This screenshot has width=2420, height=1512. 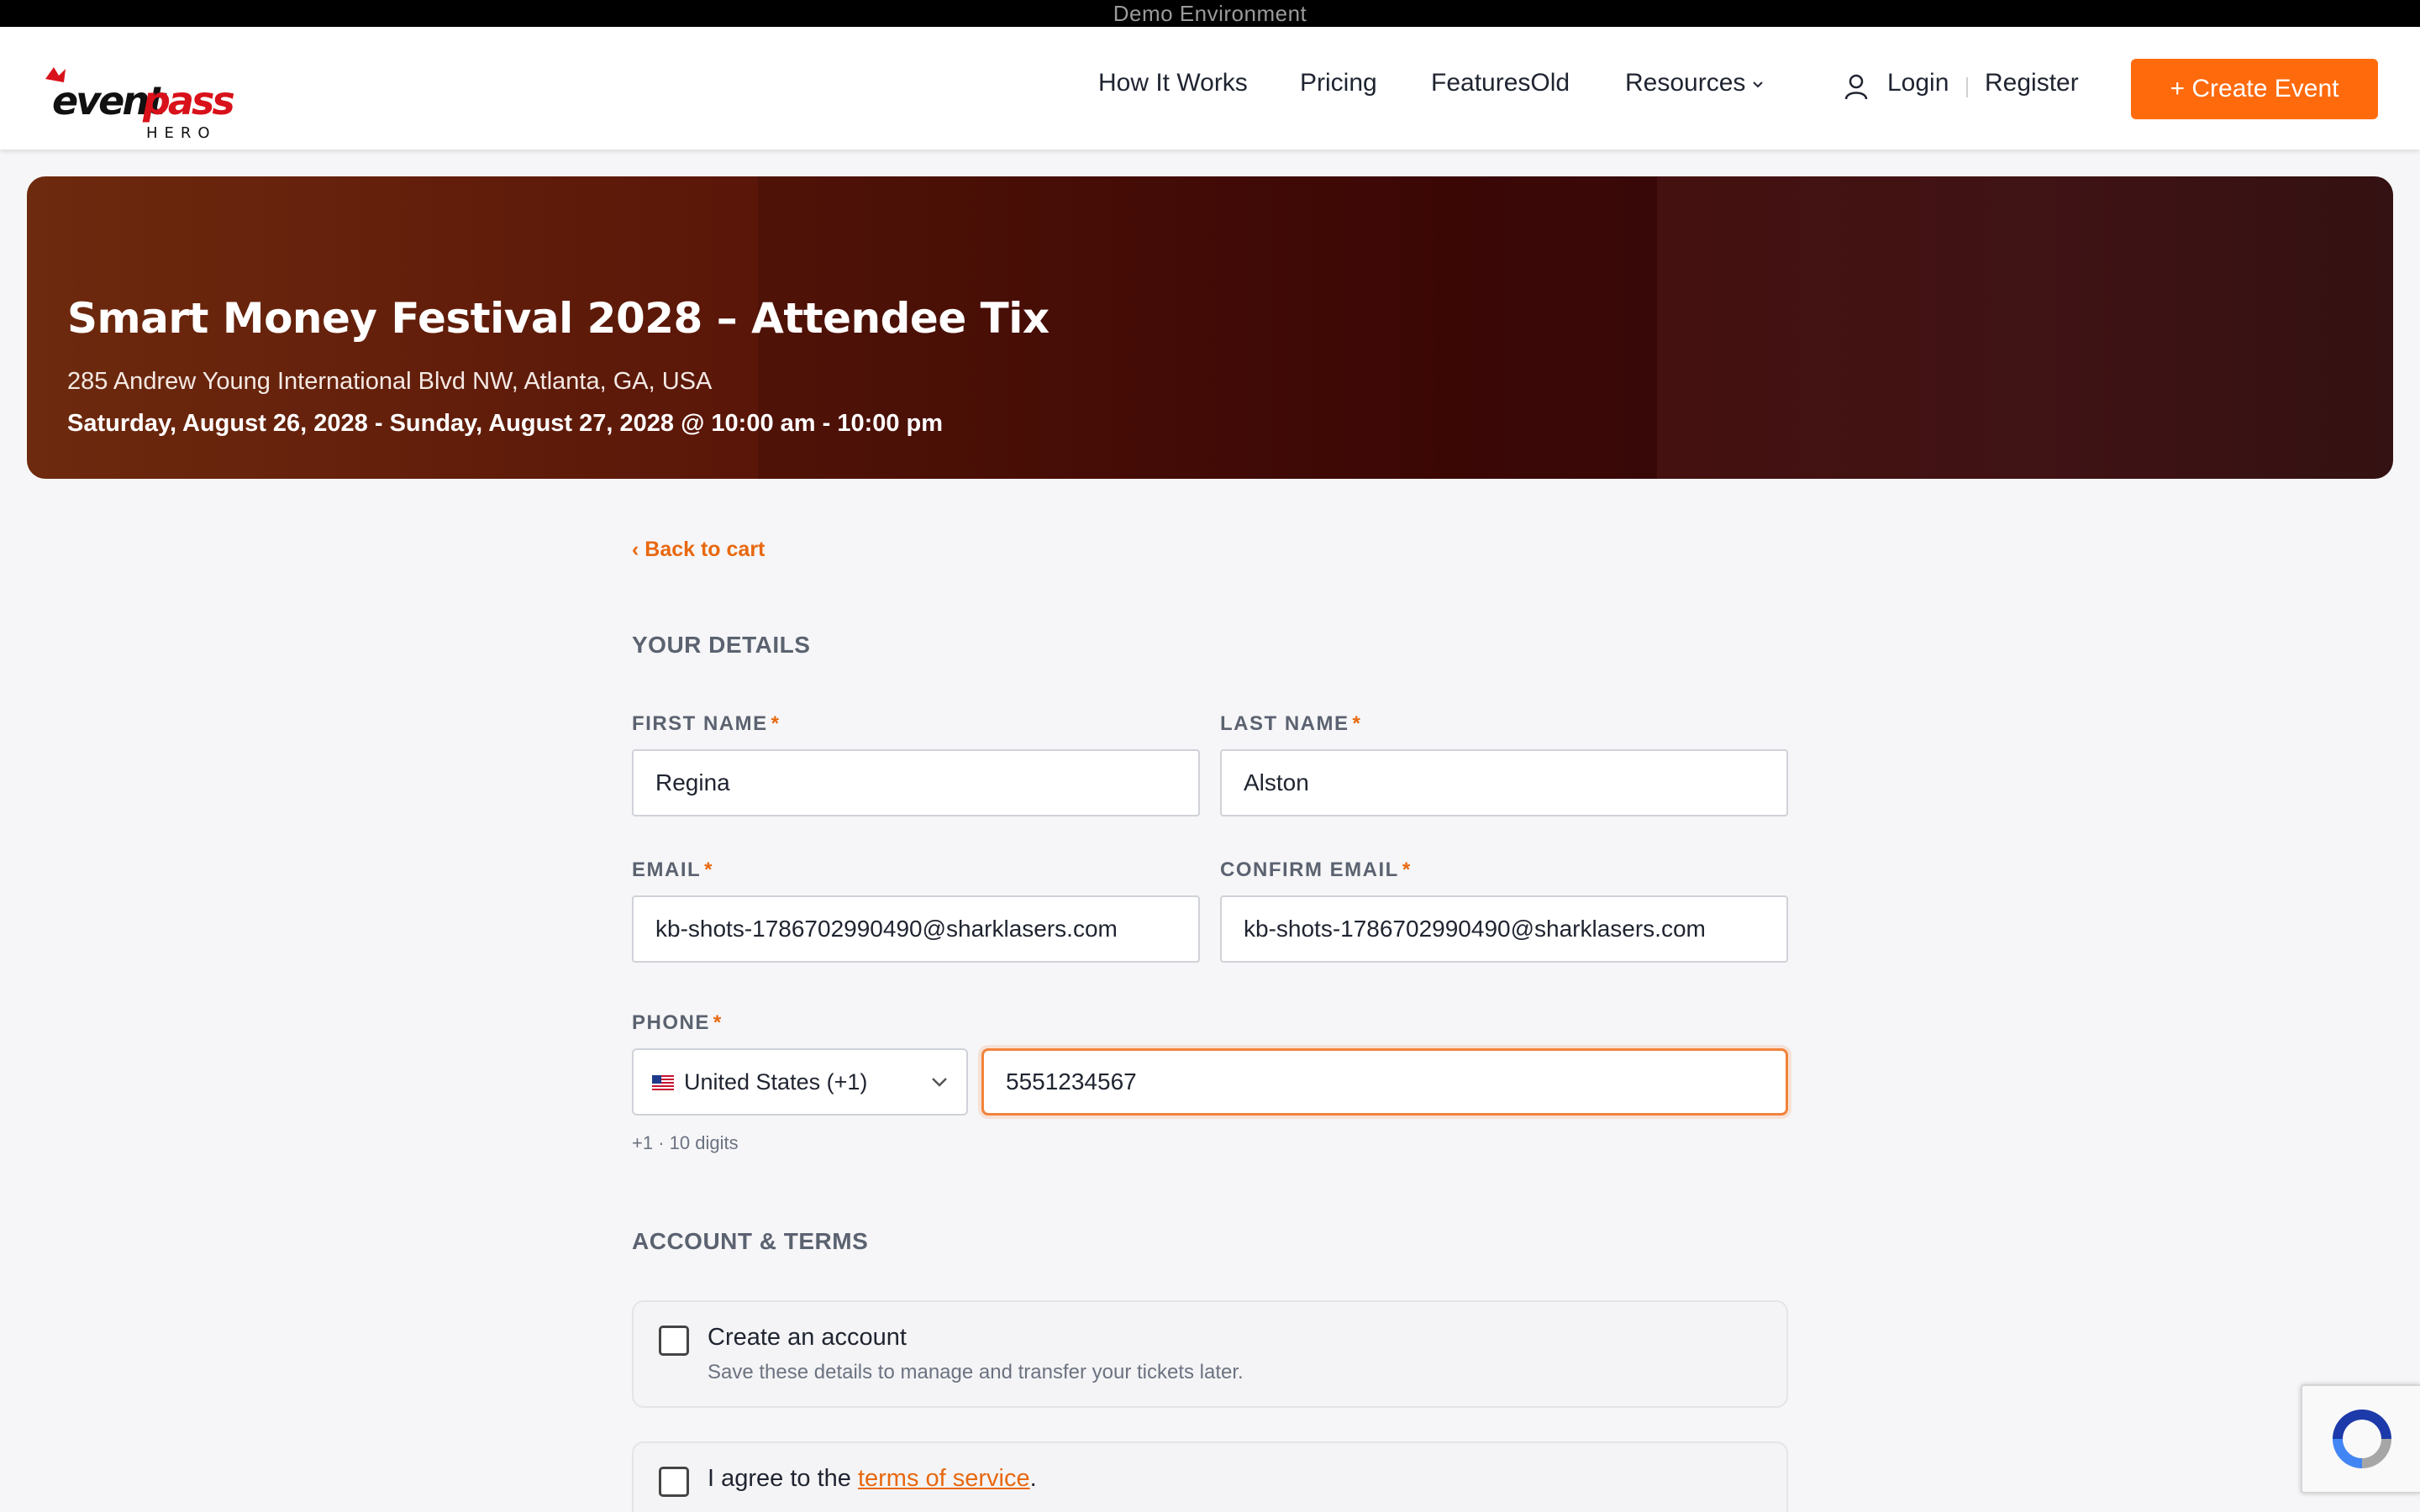 What do you see at coordinates (1967, 87) in the screenshot?
I see `login-register-divider` at bounding box center [1967, 87].